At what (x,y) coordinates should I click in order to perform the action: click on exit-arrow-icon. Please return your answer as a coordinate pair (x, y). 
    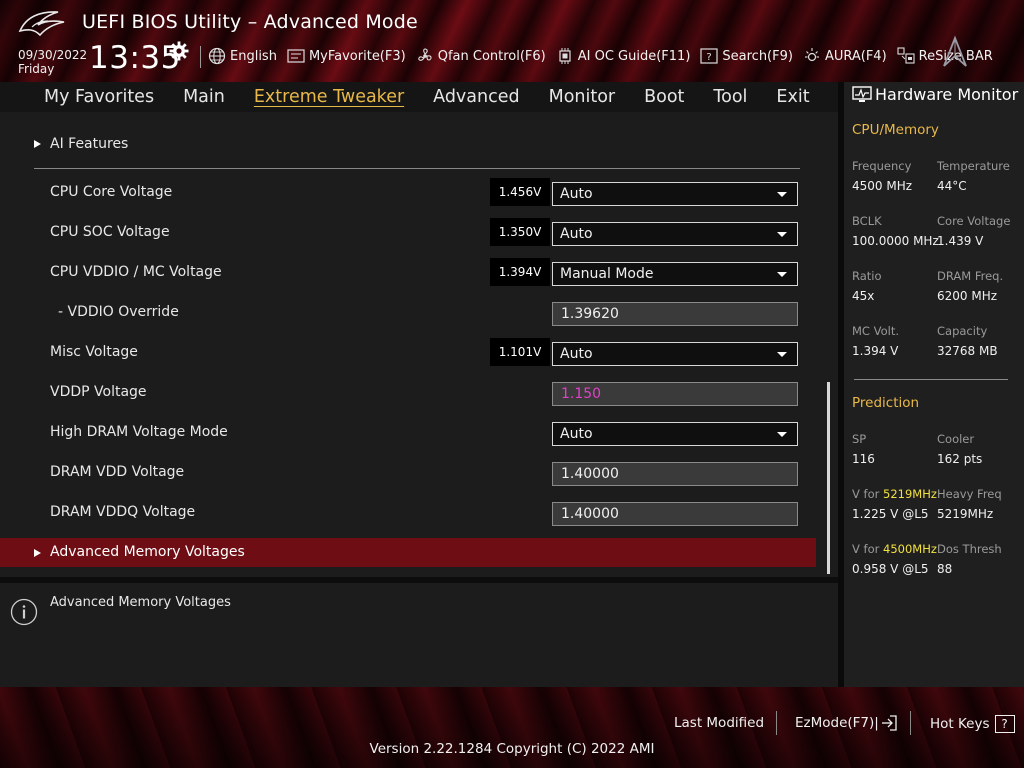
    Looking at the image, I should click on (889, 723).